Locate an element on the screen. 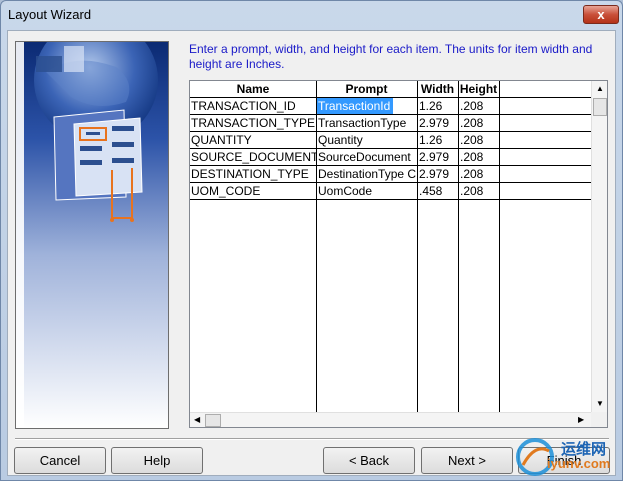 The height and width of the screenshot is (481, 623). scrollbar-corner is located at coordinates (599, 419).